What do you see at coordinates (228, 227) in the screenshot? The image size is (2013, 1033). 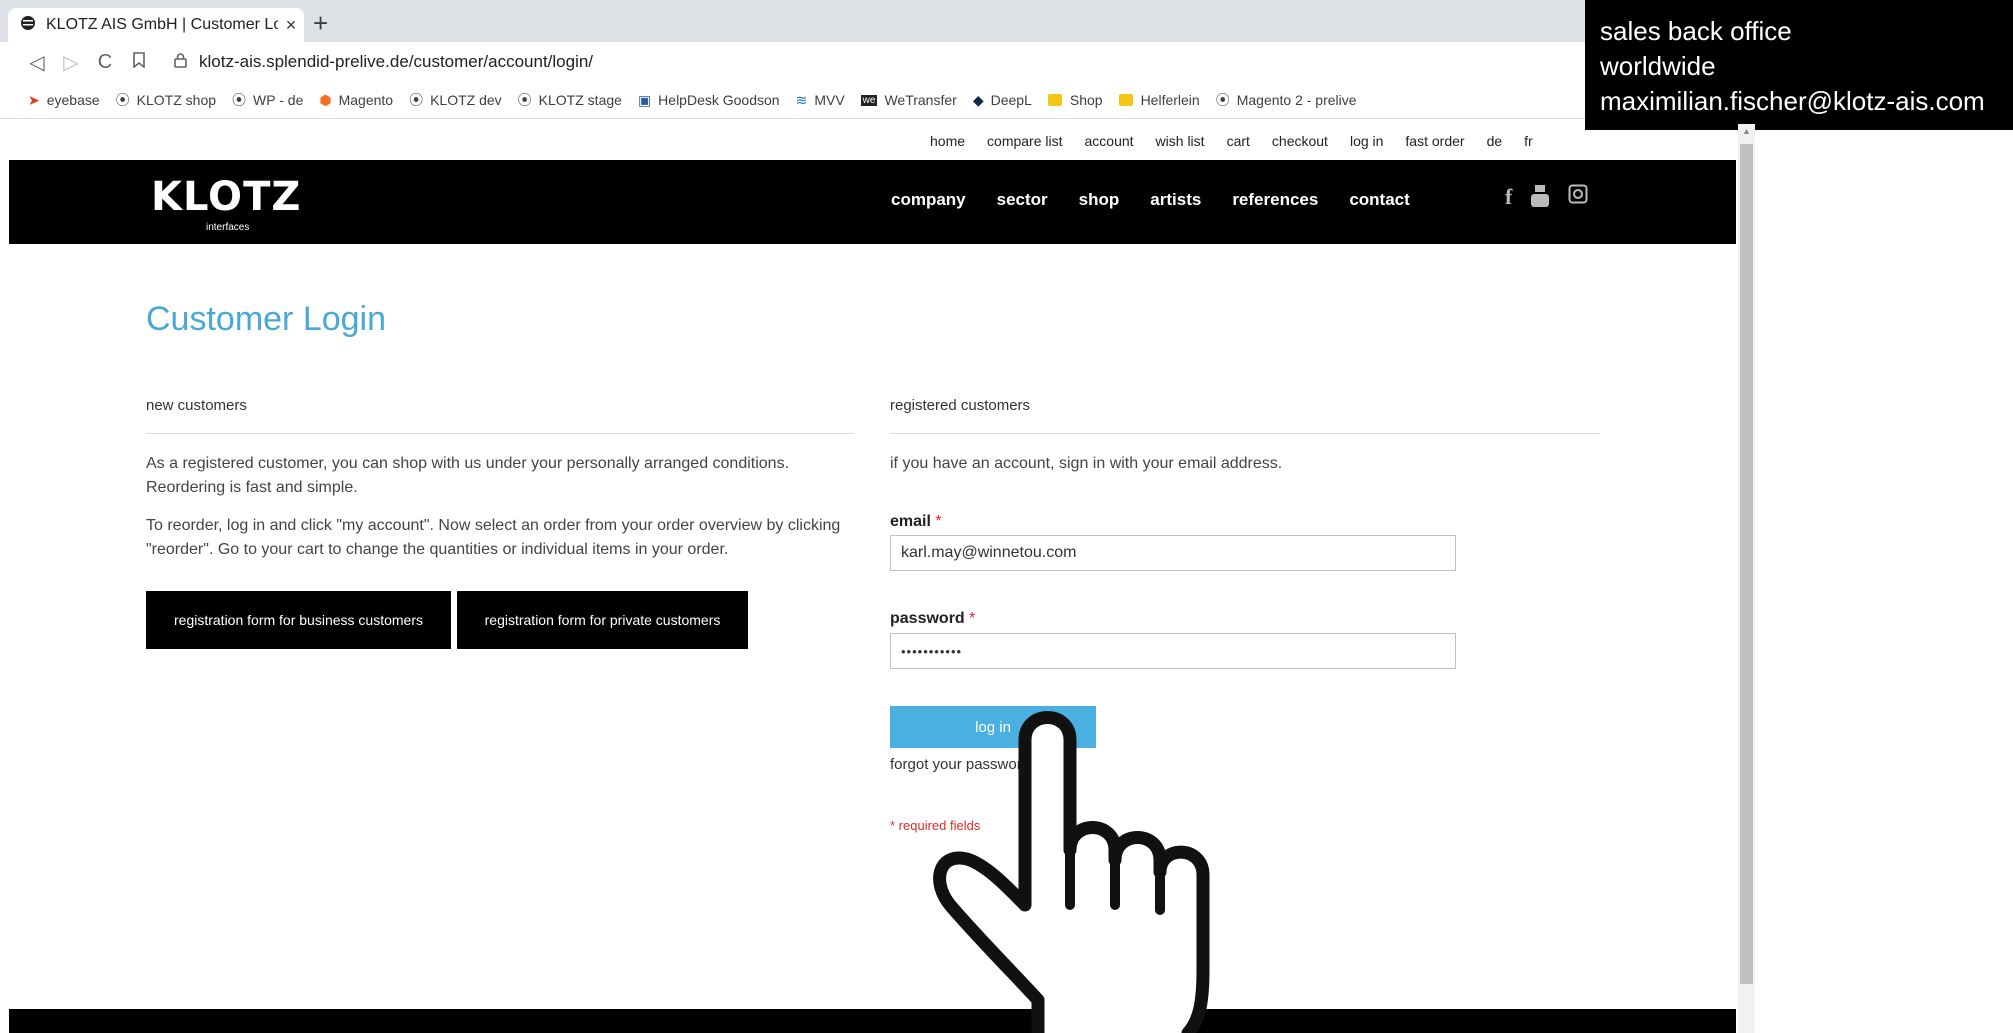 I see `logo-subtitle: interfaces` at bounding box center [228, 227].